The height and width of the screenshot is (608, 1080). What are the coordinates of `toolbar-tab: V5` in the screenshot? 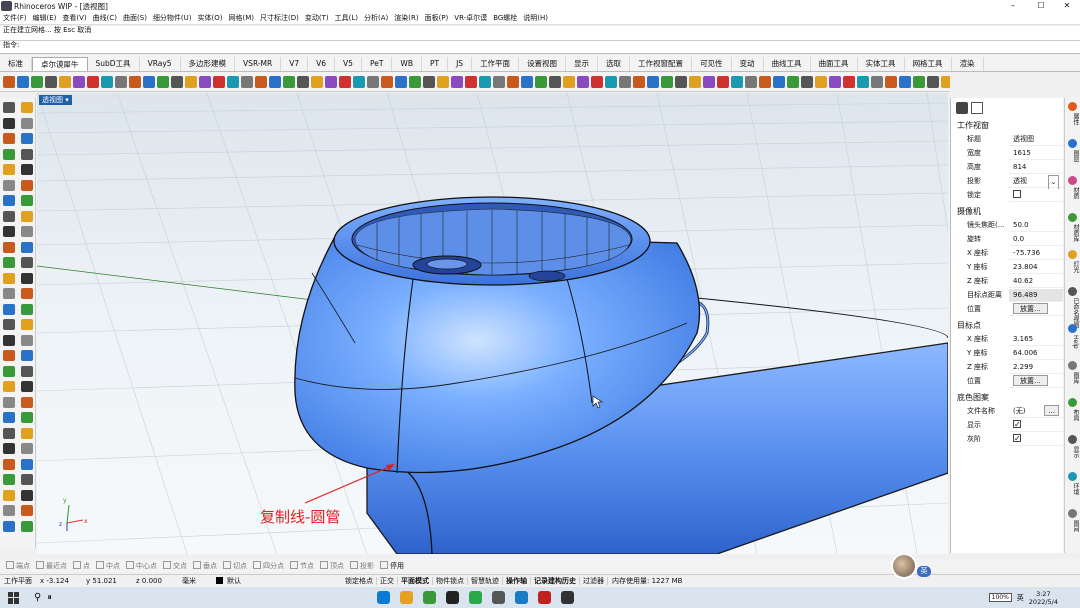 It's located at (348, 64).